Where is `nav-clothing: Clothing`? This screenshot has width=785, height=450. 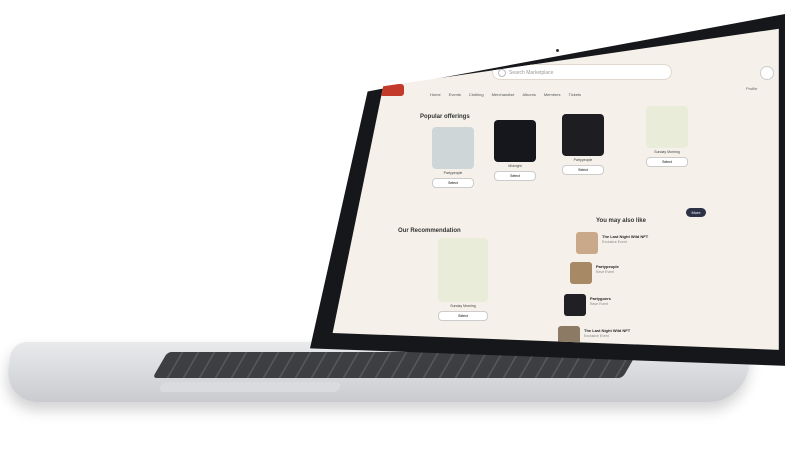
nav-clothing: Clothing is located at coordinates (476, 94).